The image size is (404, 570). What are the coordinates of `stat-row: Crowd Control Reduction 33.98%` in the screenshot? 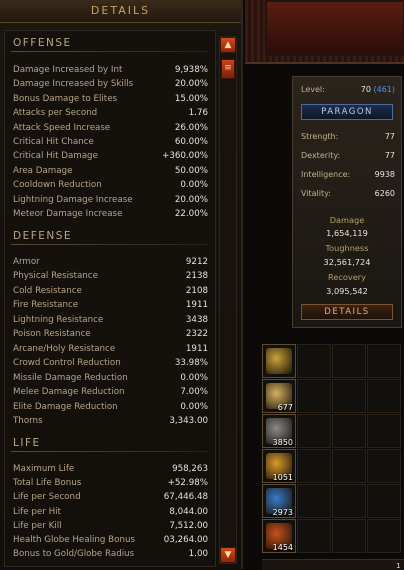 It's located at (110, 363).